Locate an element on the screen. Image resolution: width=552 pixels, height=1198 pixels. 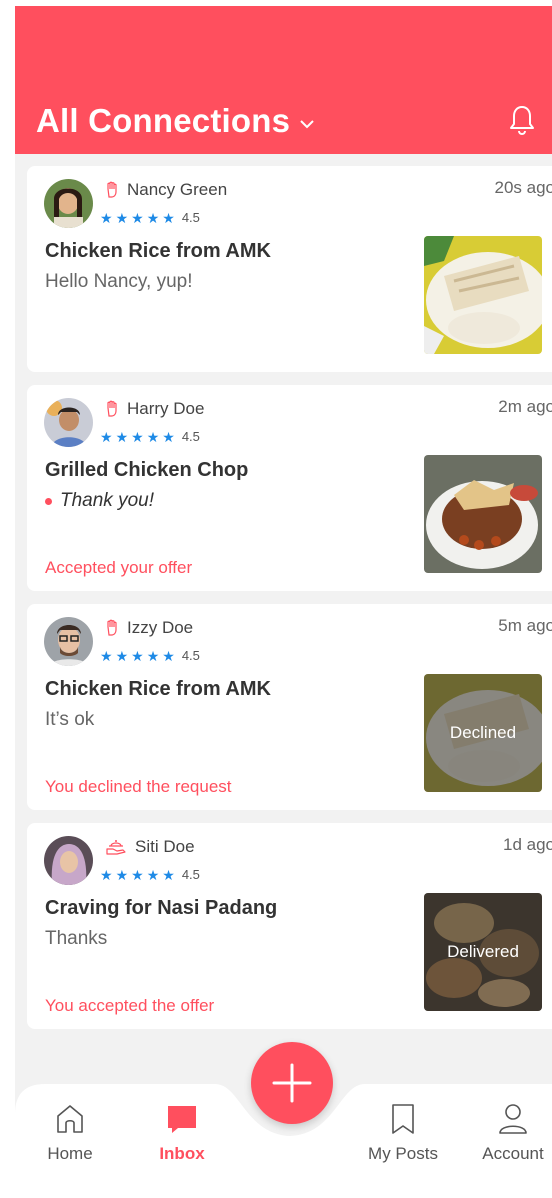
nav-inbox: Inbox is located at coordinates (182, 1133).